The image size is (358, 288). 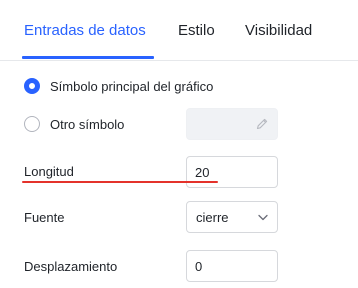 I want to click on offset-input, so click(x=226, y=266).